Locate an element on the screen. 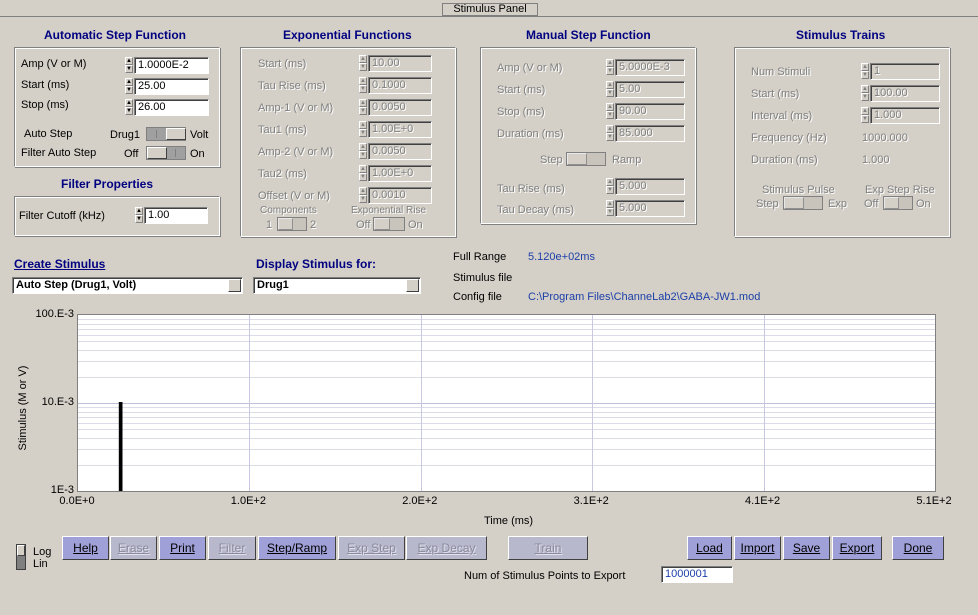  train-field-spinner-1: ▲ ▼ is located at coordinates (865, 93).